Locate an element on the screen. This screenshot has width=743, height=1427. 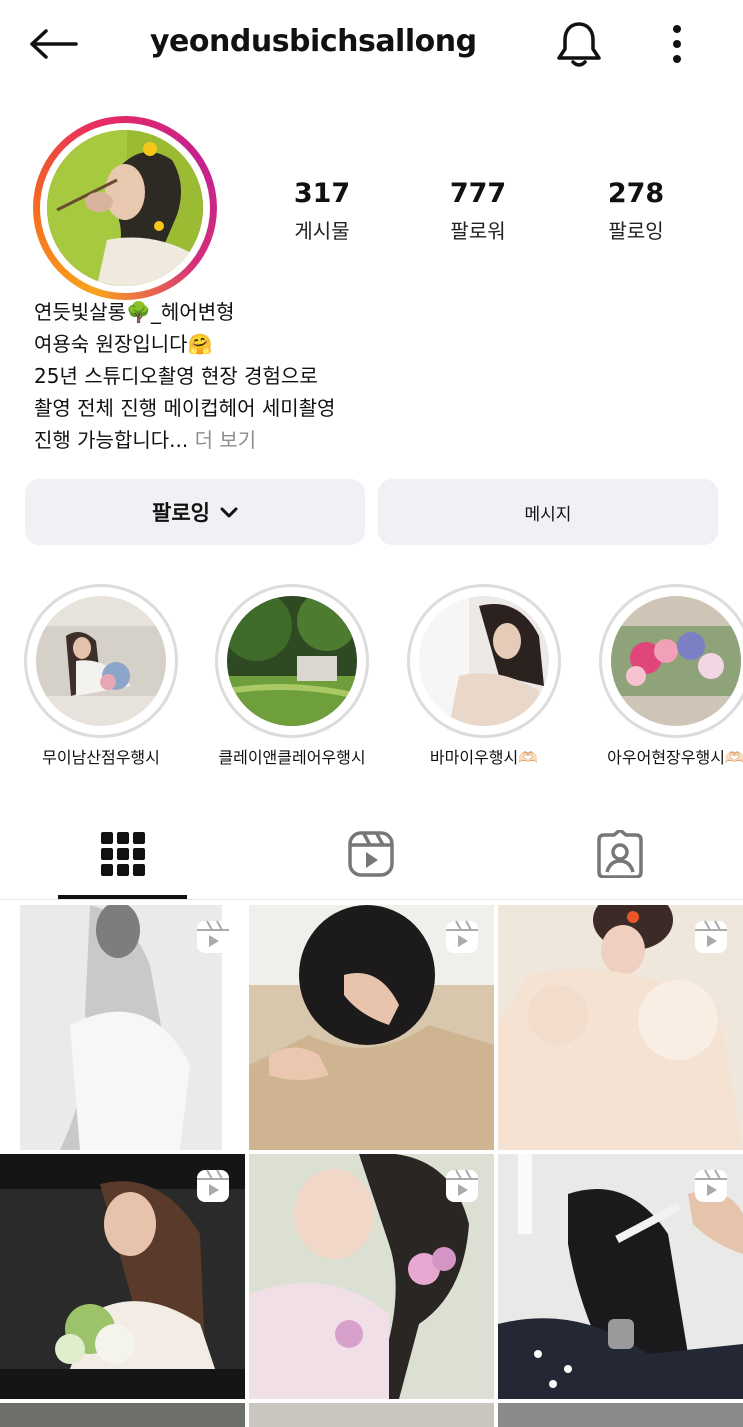
tab-grid is located at coordinates (123, 854).